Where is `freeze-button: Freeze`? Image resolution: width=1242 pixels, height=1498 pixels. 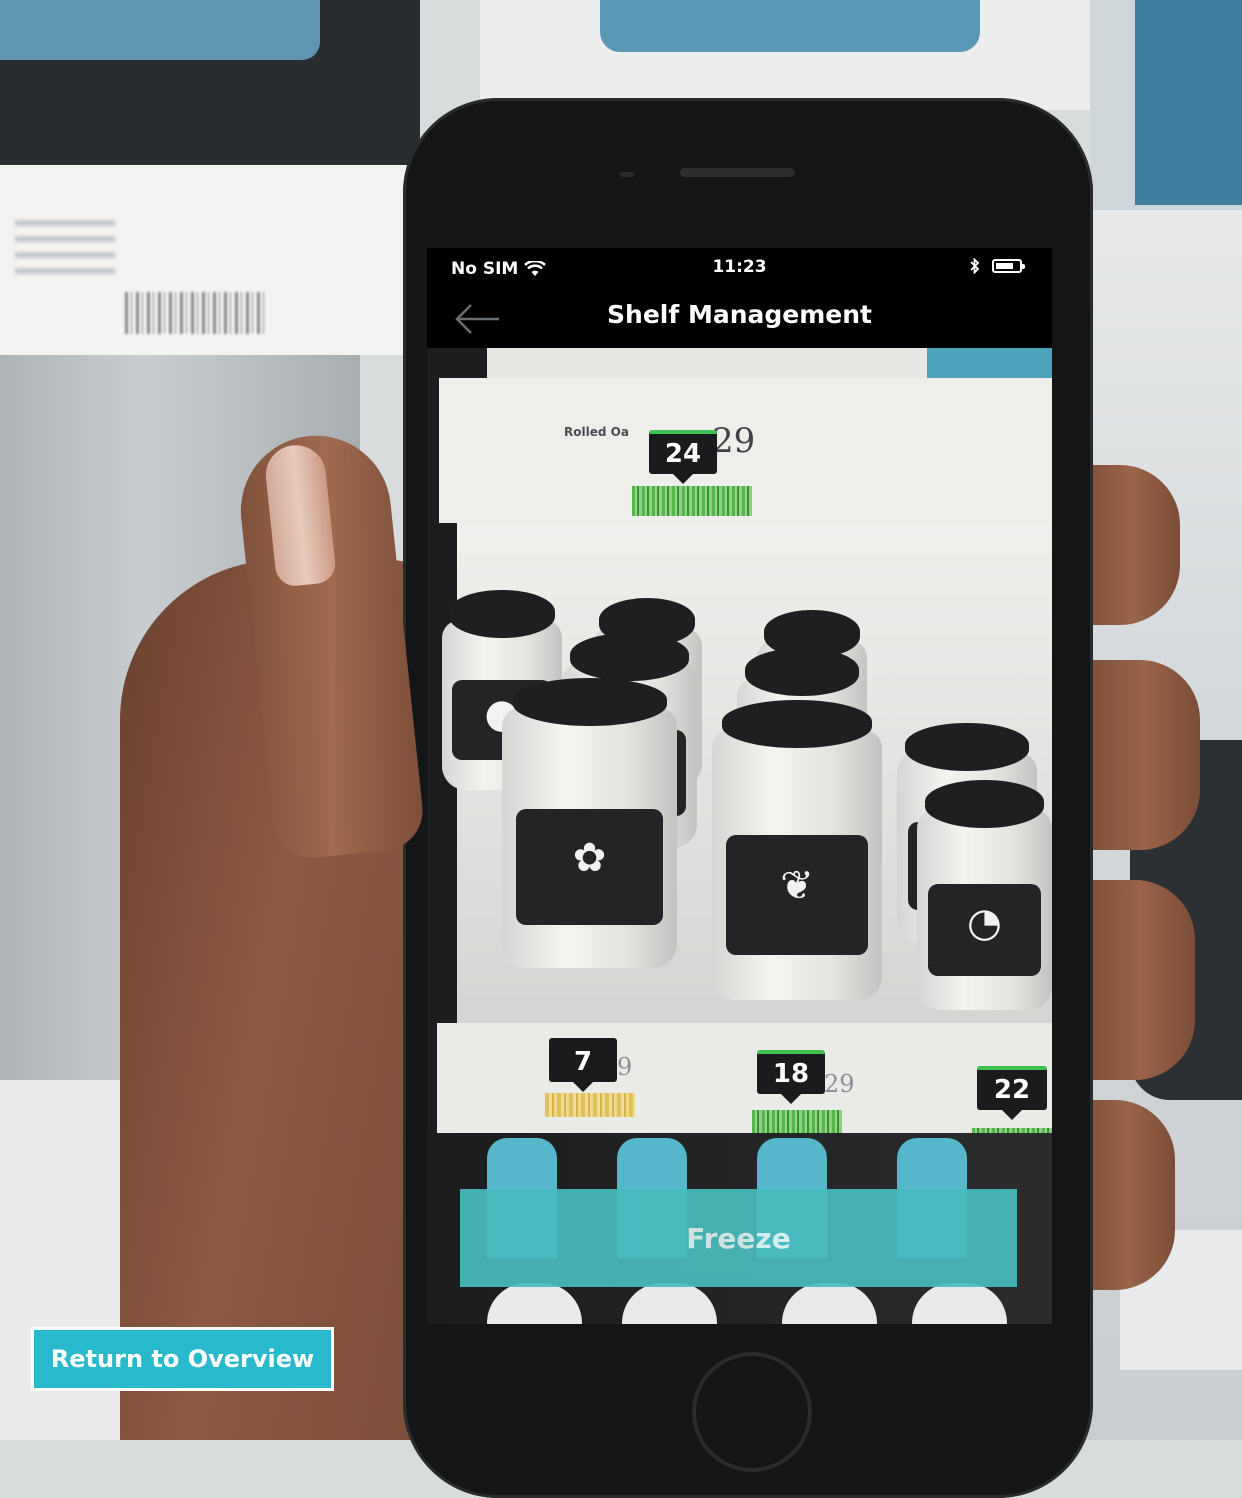
freeze-button: Freeze is located at coordinates (738, 1238).